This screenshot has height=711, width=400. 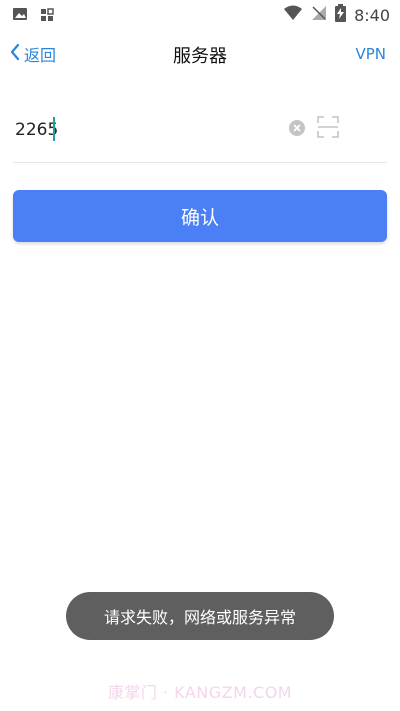 What do you see at coordinates (328, 129) in the screenshot?
I see `scan-icon` at bounding box center [328, 129].